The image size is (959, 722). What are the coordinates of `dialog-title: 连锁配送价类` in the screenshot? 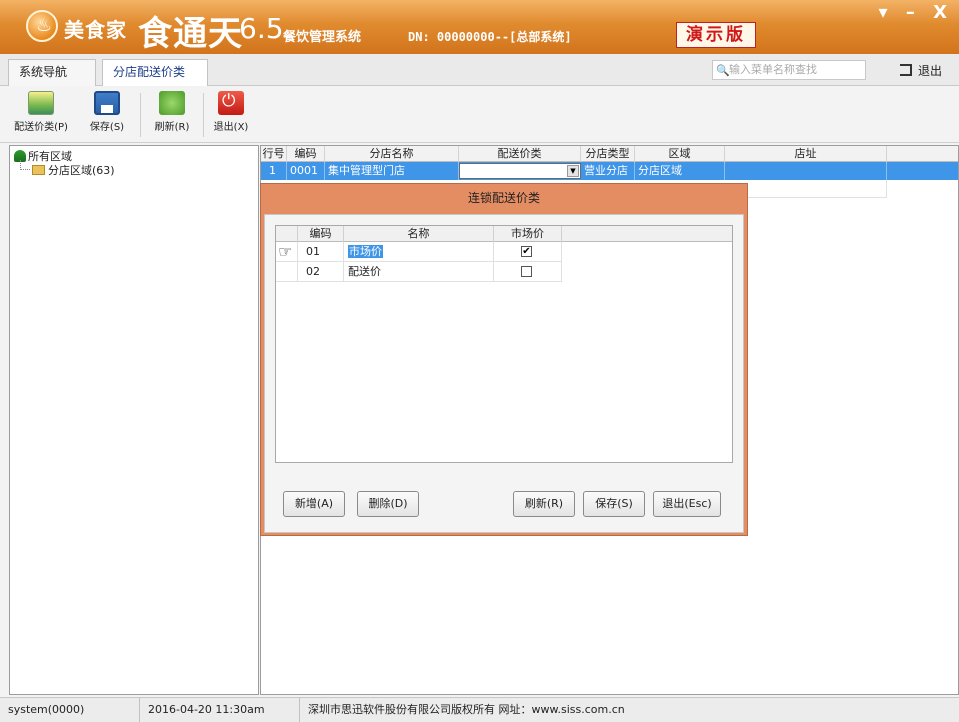 It's located at (503, 198).